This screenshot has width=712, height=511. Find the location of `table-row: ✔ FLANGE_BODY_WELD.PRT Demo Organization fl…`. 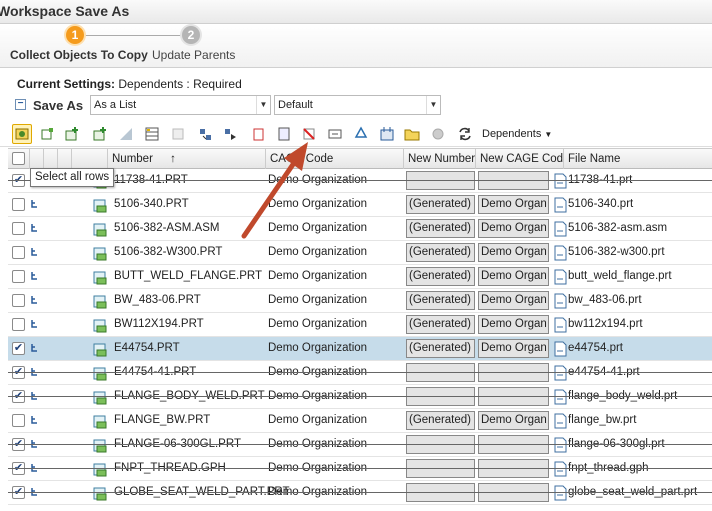

table-row: ✔ FLANGE_BODY_WELD.PRT Demo Organization fl… is located at coordinates (360, 397).